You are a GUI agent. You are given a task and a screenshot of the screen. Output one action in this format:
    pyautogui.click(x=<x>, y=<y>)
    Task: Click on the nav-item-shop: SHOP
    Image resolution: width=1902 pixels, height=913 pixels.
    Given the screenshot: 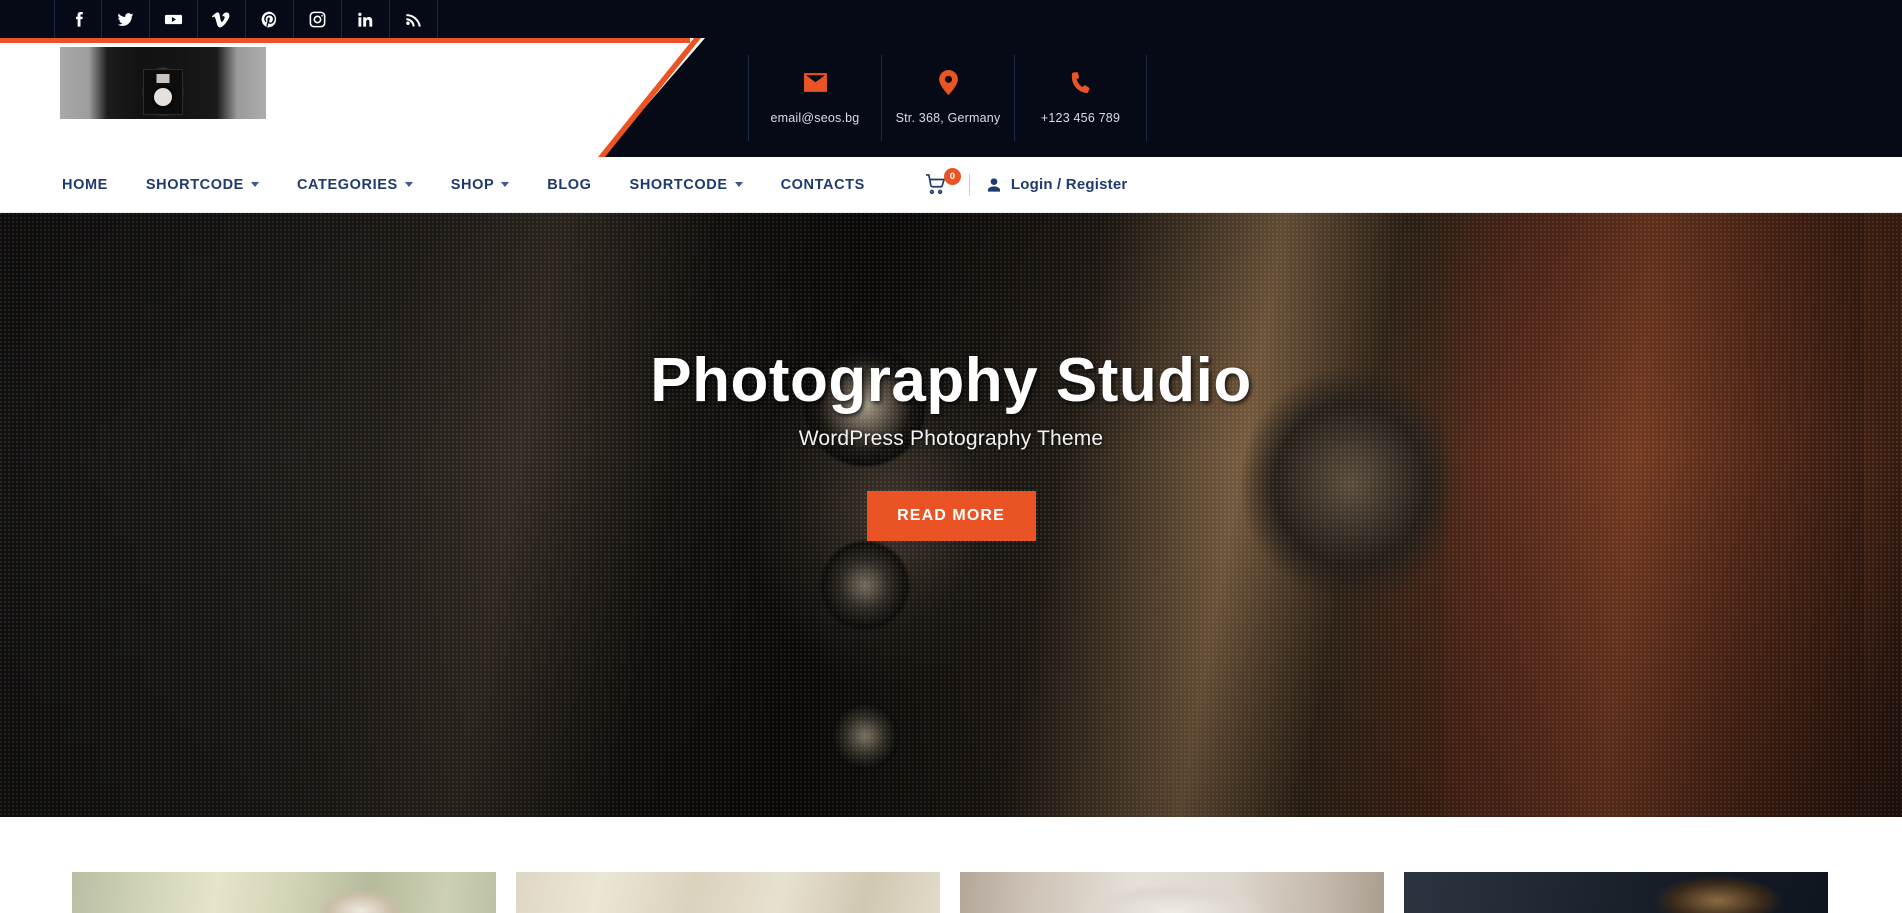 What is the action you would take?
    pyautogui.click(x=480, y=185)
    